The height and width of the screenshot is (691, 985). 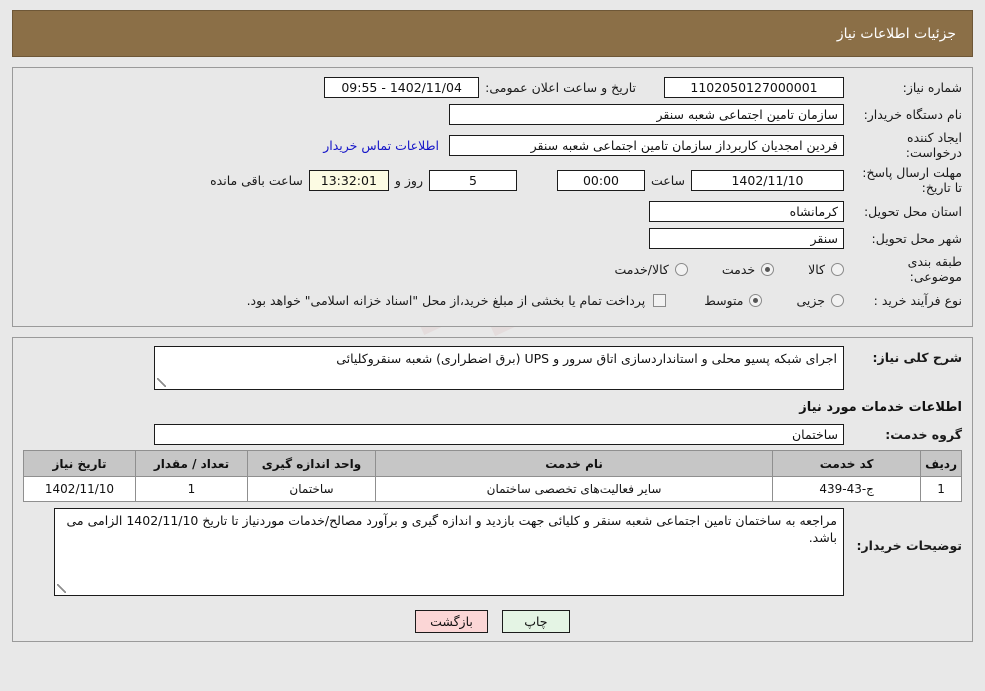 I want to click on category-option-label: خدمت, so click(x=738, y=269).